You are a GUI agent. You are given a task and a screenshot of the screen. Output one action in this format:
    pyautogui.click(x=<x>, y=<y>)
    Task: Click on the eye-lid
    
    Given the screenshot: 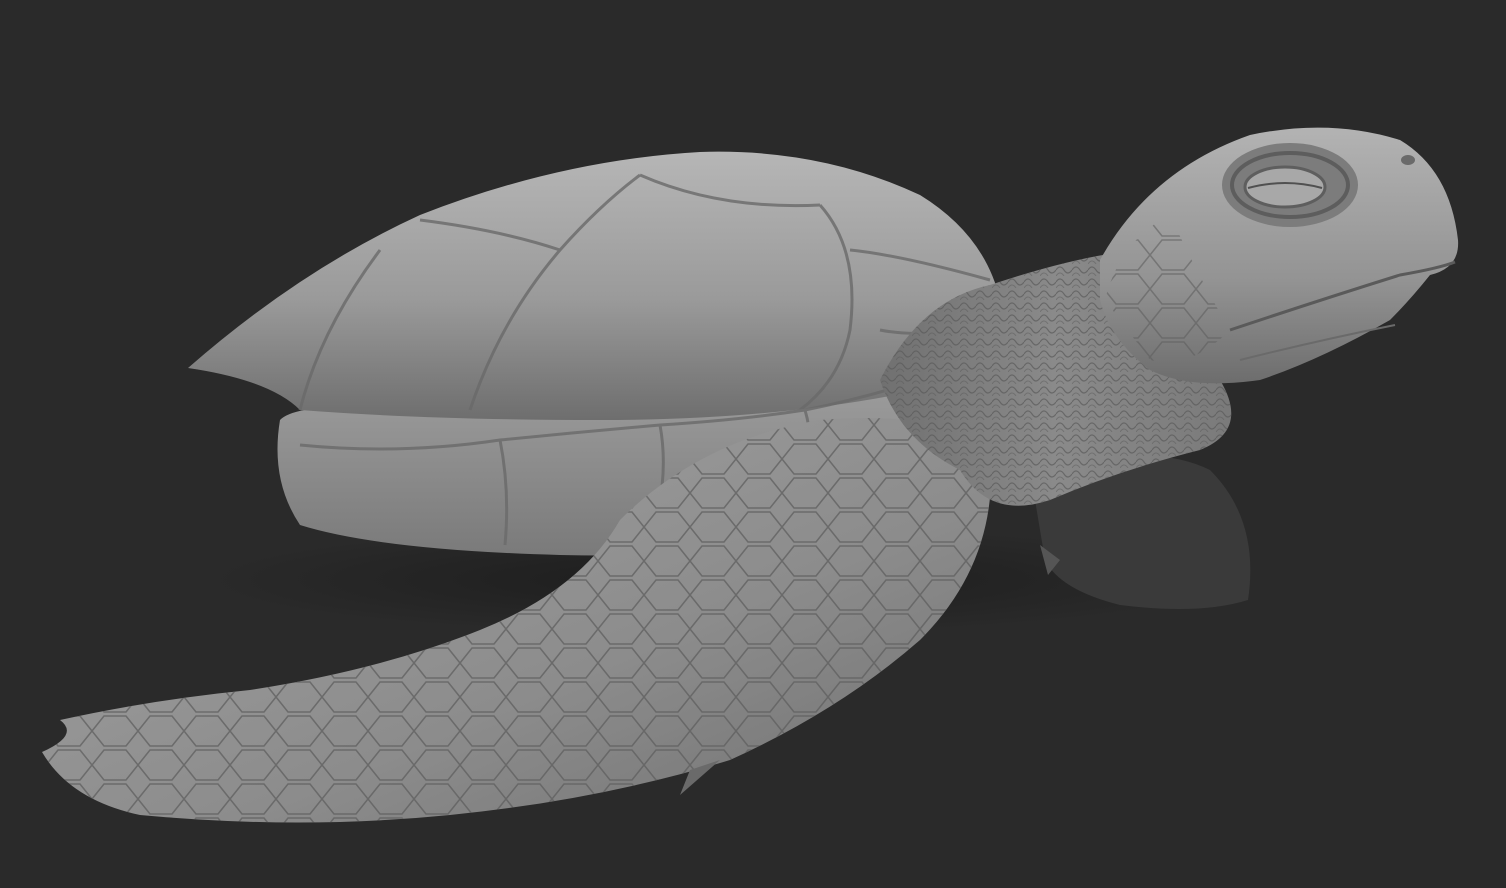 What is the action you would take?
    pyautogui.click(x=1285, y=187)
    